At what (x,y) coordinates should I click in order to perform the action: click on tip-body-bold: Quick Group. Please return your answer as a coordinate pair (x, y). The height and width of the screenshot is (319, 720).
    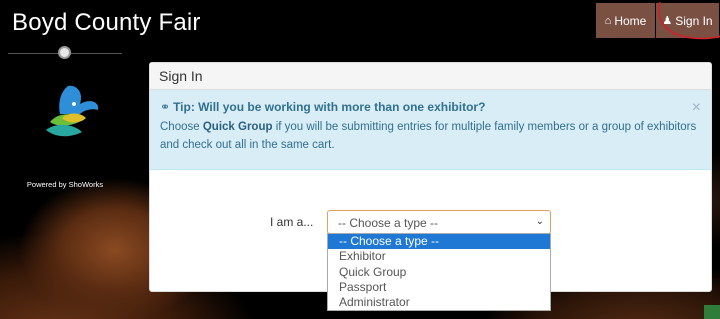
    Looking at the image, I should click on (237, 127).